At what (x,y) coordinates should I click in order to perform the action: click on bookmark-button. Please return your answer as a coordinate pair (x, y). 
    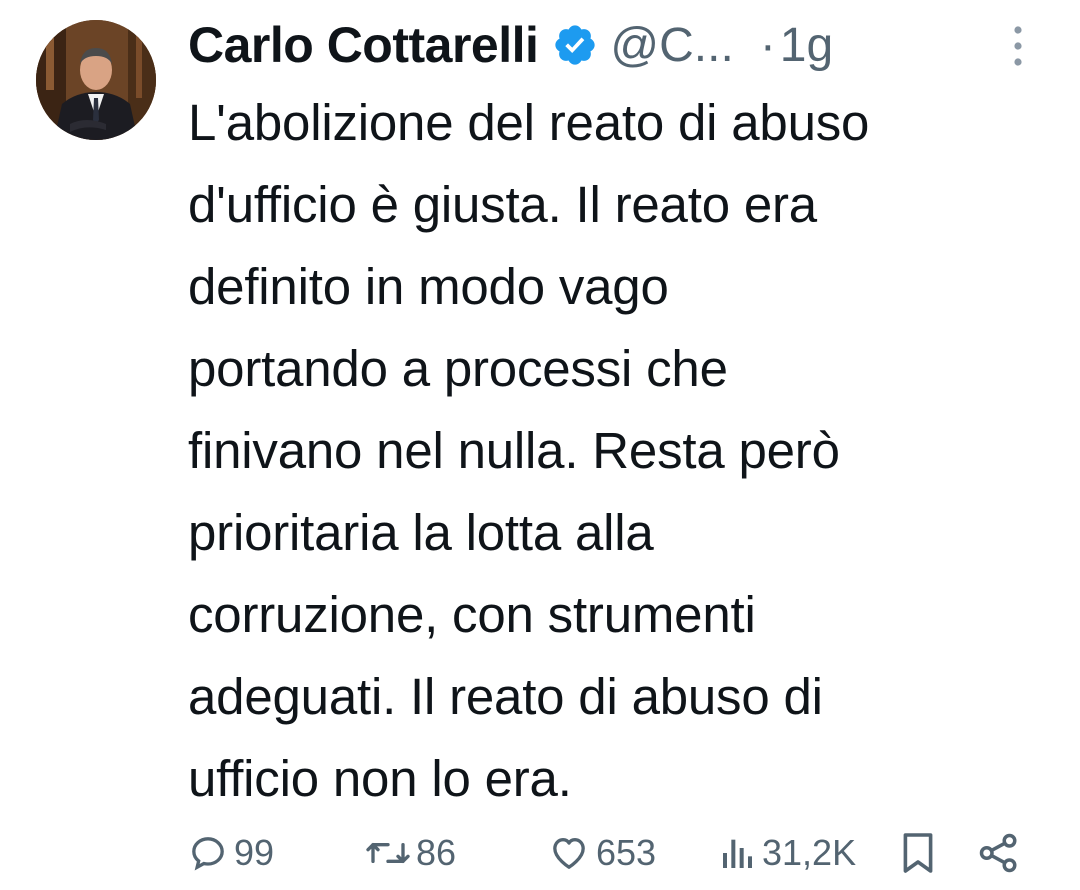
    Looking at the image, I should click on (918, 853).